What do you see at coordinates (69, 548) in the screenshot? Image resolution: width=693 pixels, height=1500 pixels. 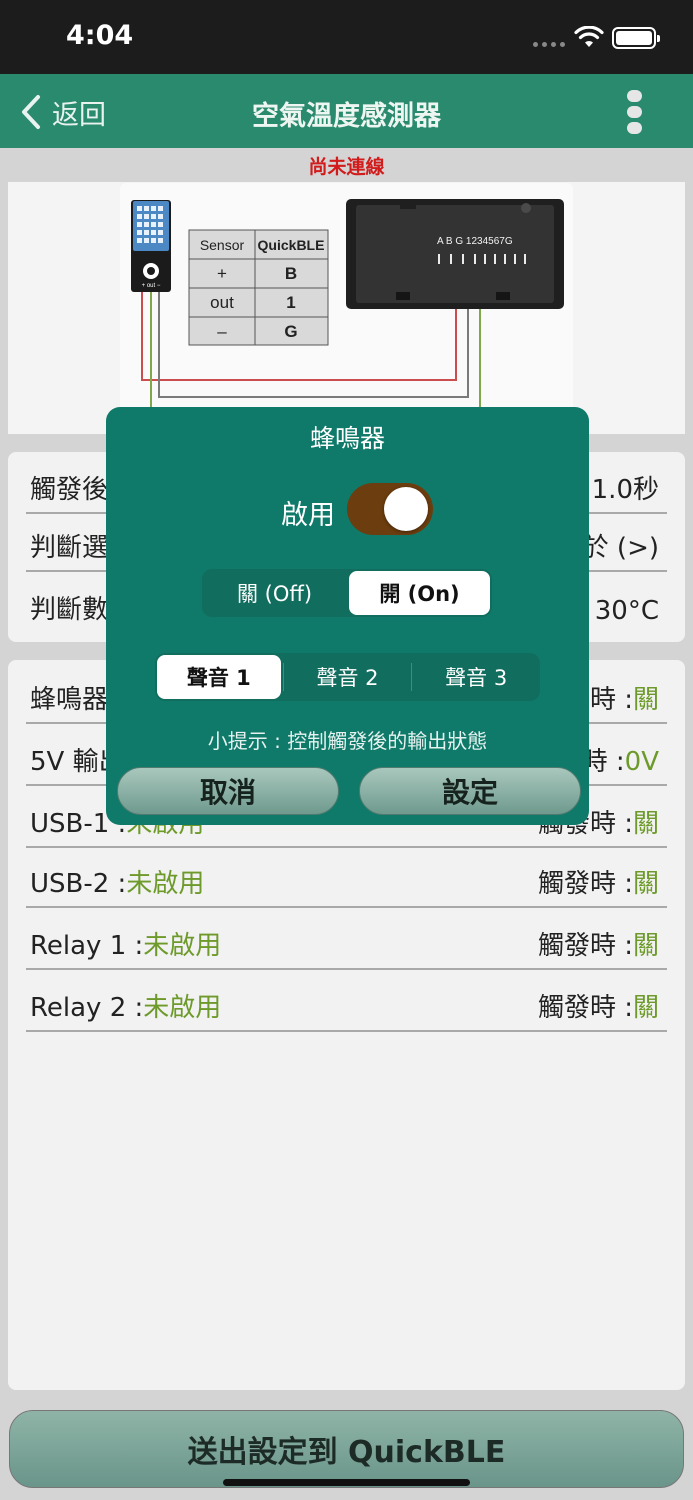 I see `judge-condition-label: 判斷選` at bounding box center [69, 548].